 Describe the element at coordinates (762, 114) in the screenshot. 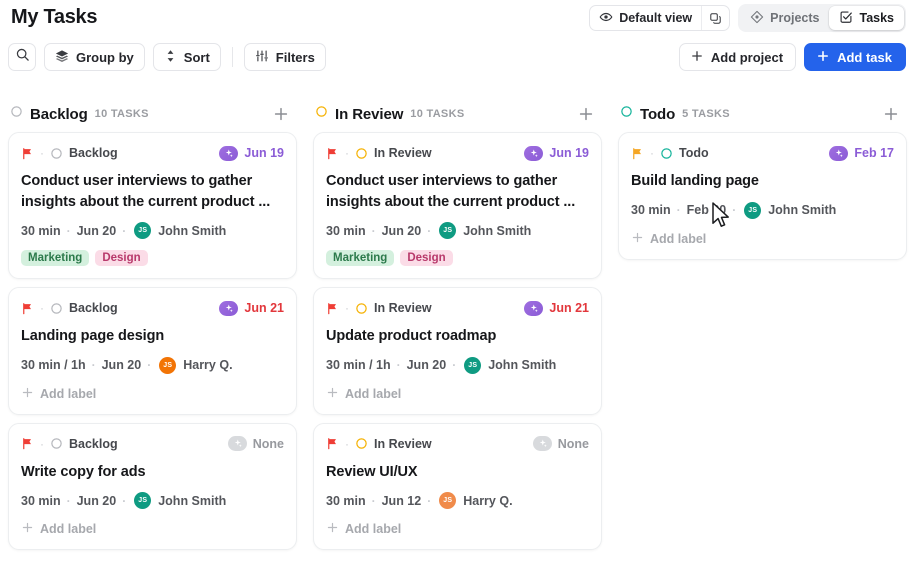

I see `column-header: Todo 5 TASKS` at that location.